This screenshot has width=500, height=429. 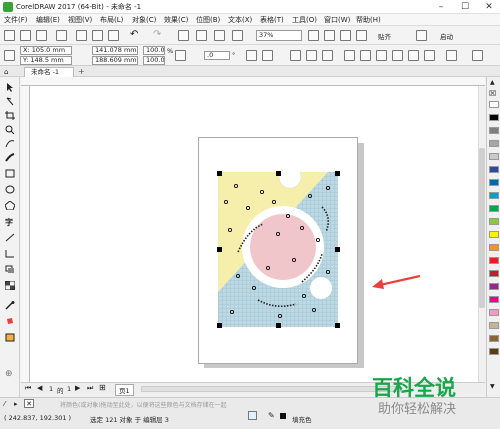 What do you see at coordinates (441, 7) in the screenshot?
I see `minimize-button: –` at bounding box center [441, 7].